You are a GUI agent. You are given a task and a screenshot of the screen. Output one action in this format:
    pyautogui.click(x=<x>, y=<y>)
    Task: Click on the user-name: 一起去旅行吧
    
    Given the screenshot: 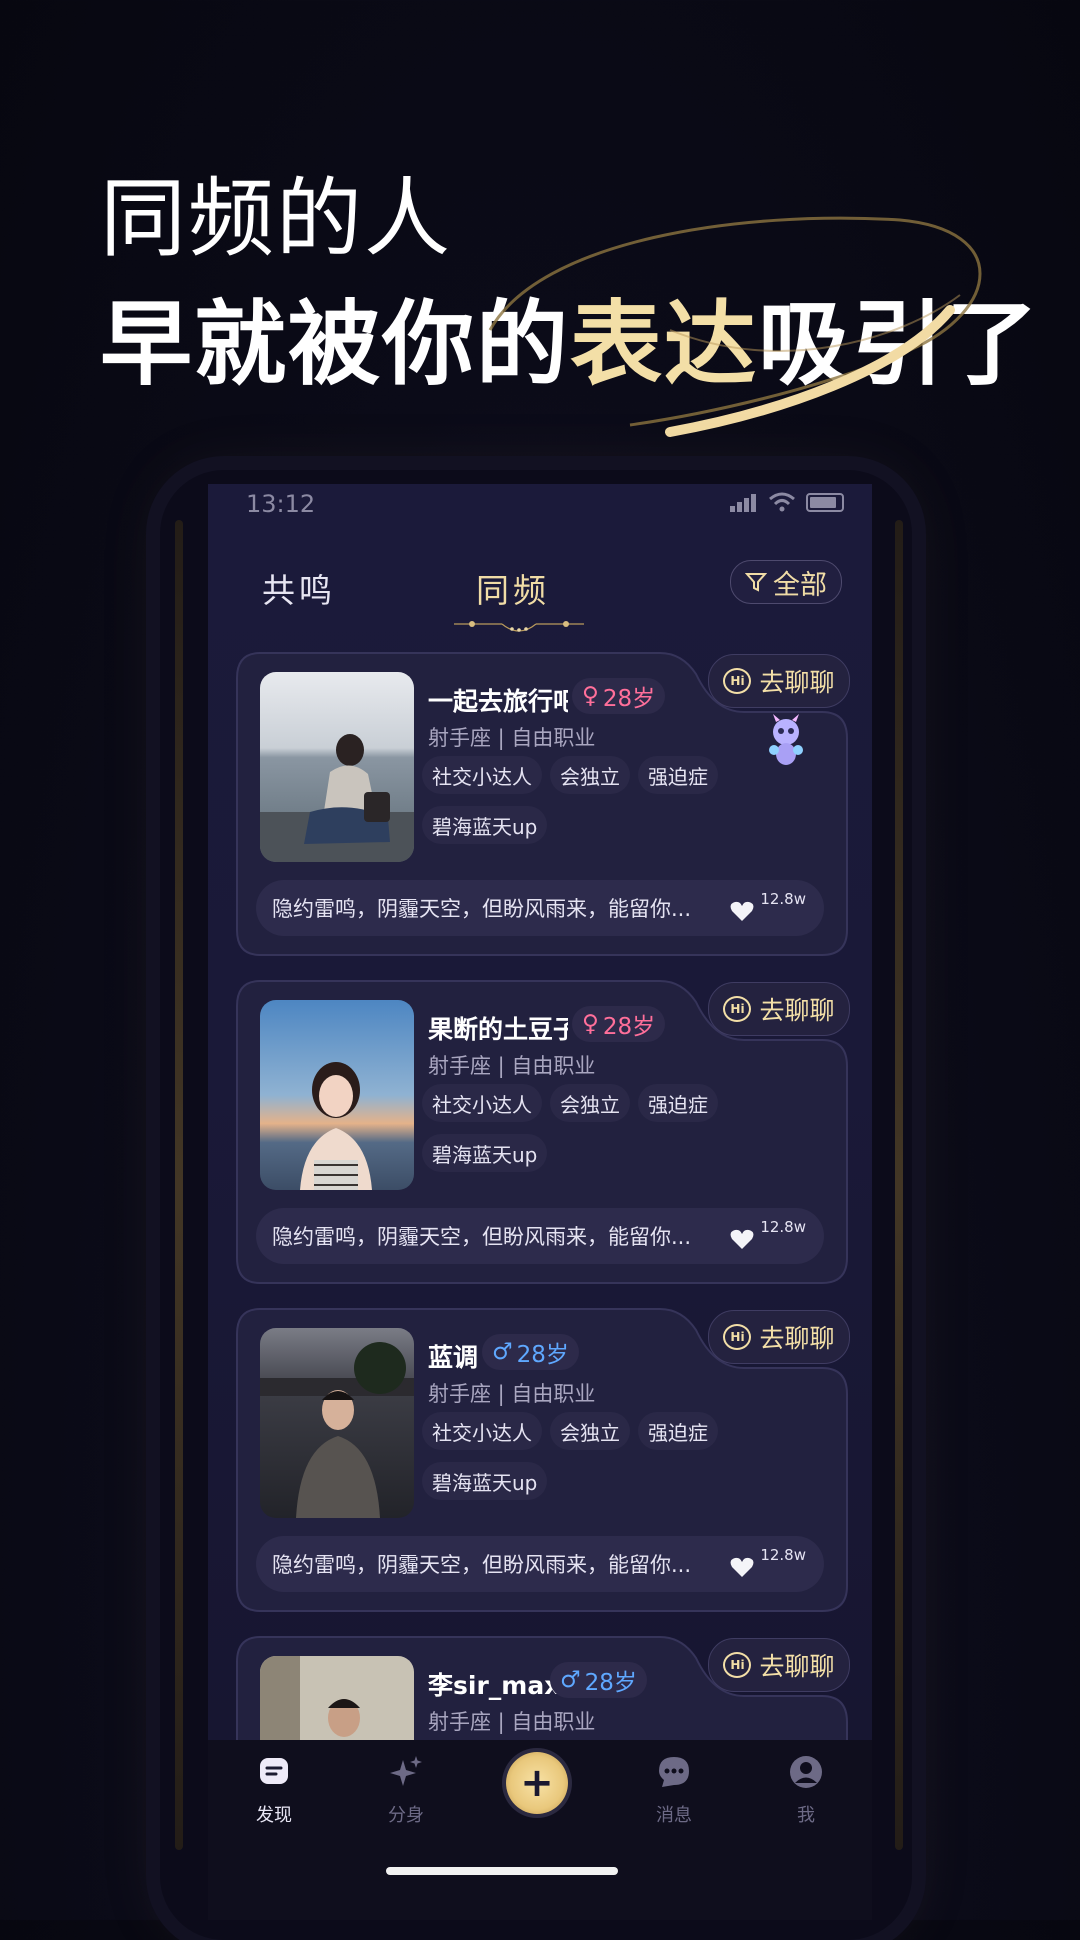 What is the action you would take?
    pyautogui.click(x=498, y=701)
    